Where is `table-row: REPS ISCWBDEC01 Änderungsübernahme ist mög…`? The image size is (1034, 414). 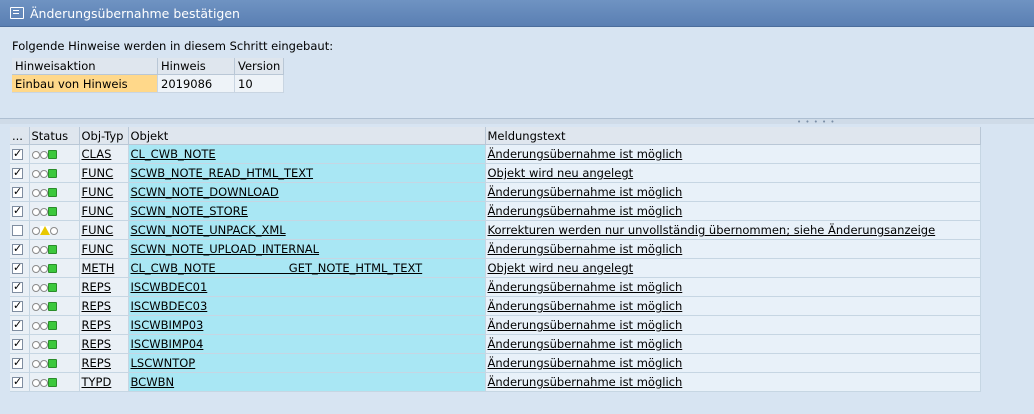 table-row: REPS ISCWBDEC01 Änderungsübernahme ist mög… is located at coordinates (495, 287).